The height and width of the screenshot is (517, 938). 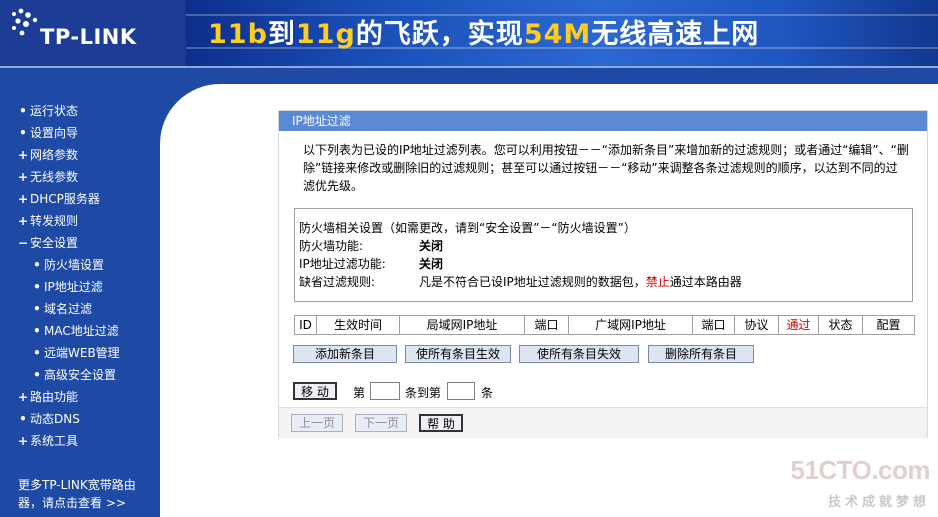 I want to click on move-label-mid: 条到第, so click(x=423, y=393).